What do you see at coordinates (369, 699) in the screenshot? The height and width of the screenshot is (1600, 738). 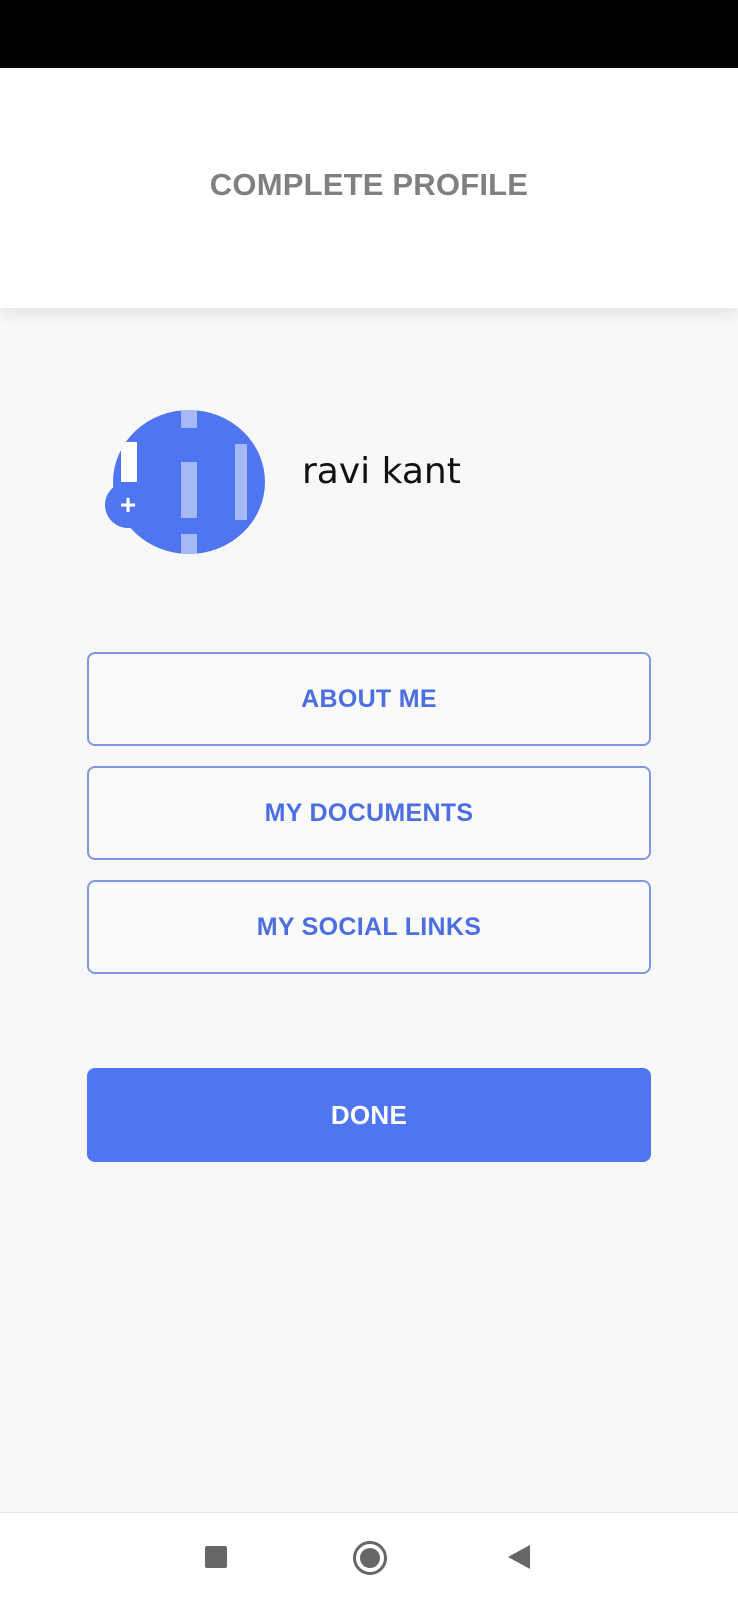 I see `about-me-button: ABOUT ME` at bounding box center [369, 699].